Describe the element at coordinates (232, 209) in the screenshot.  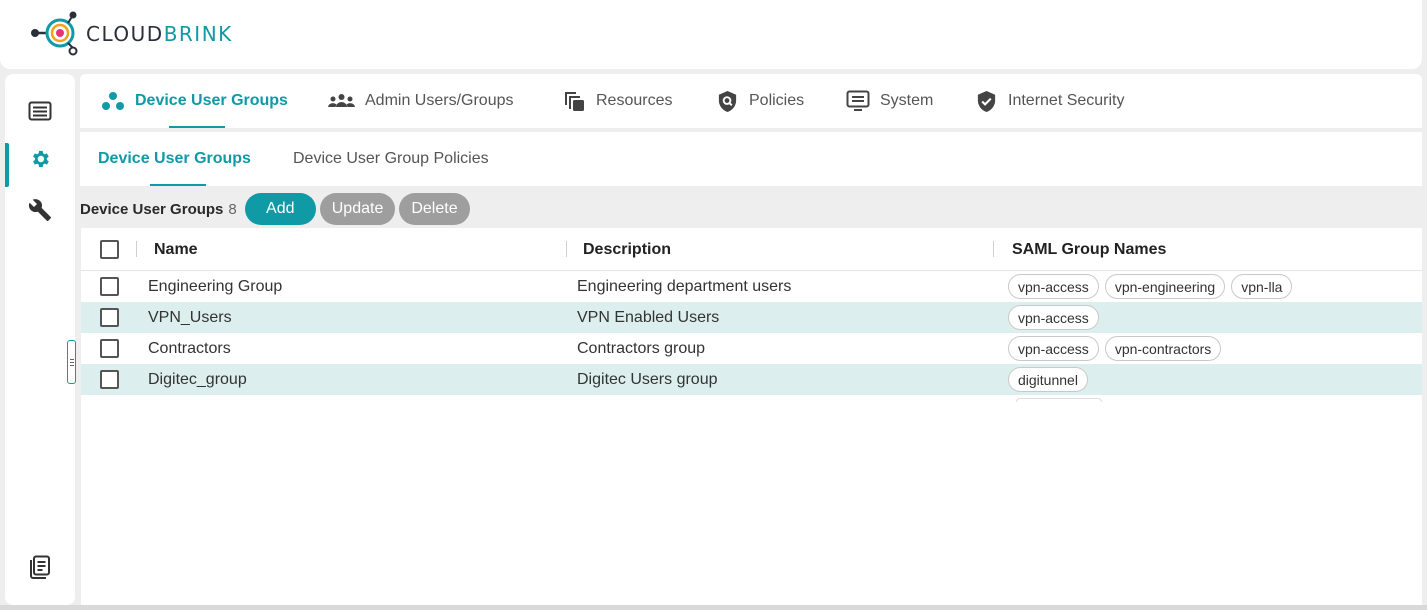
I see `group-count: 8` at that location.